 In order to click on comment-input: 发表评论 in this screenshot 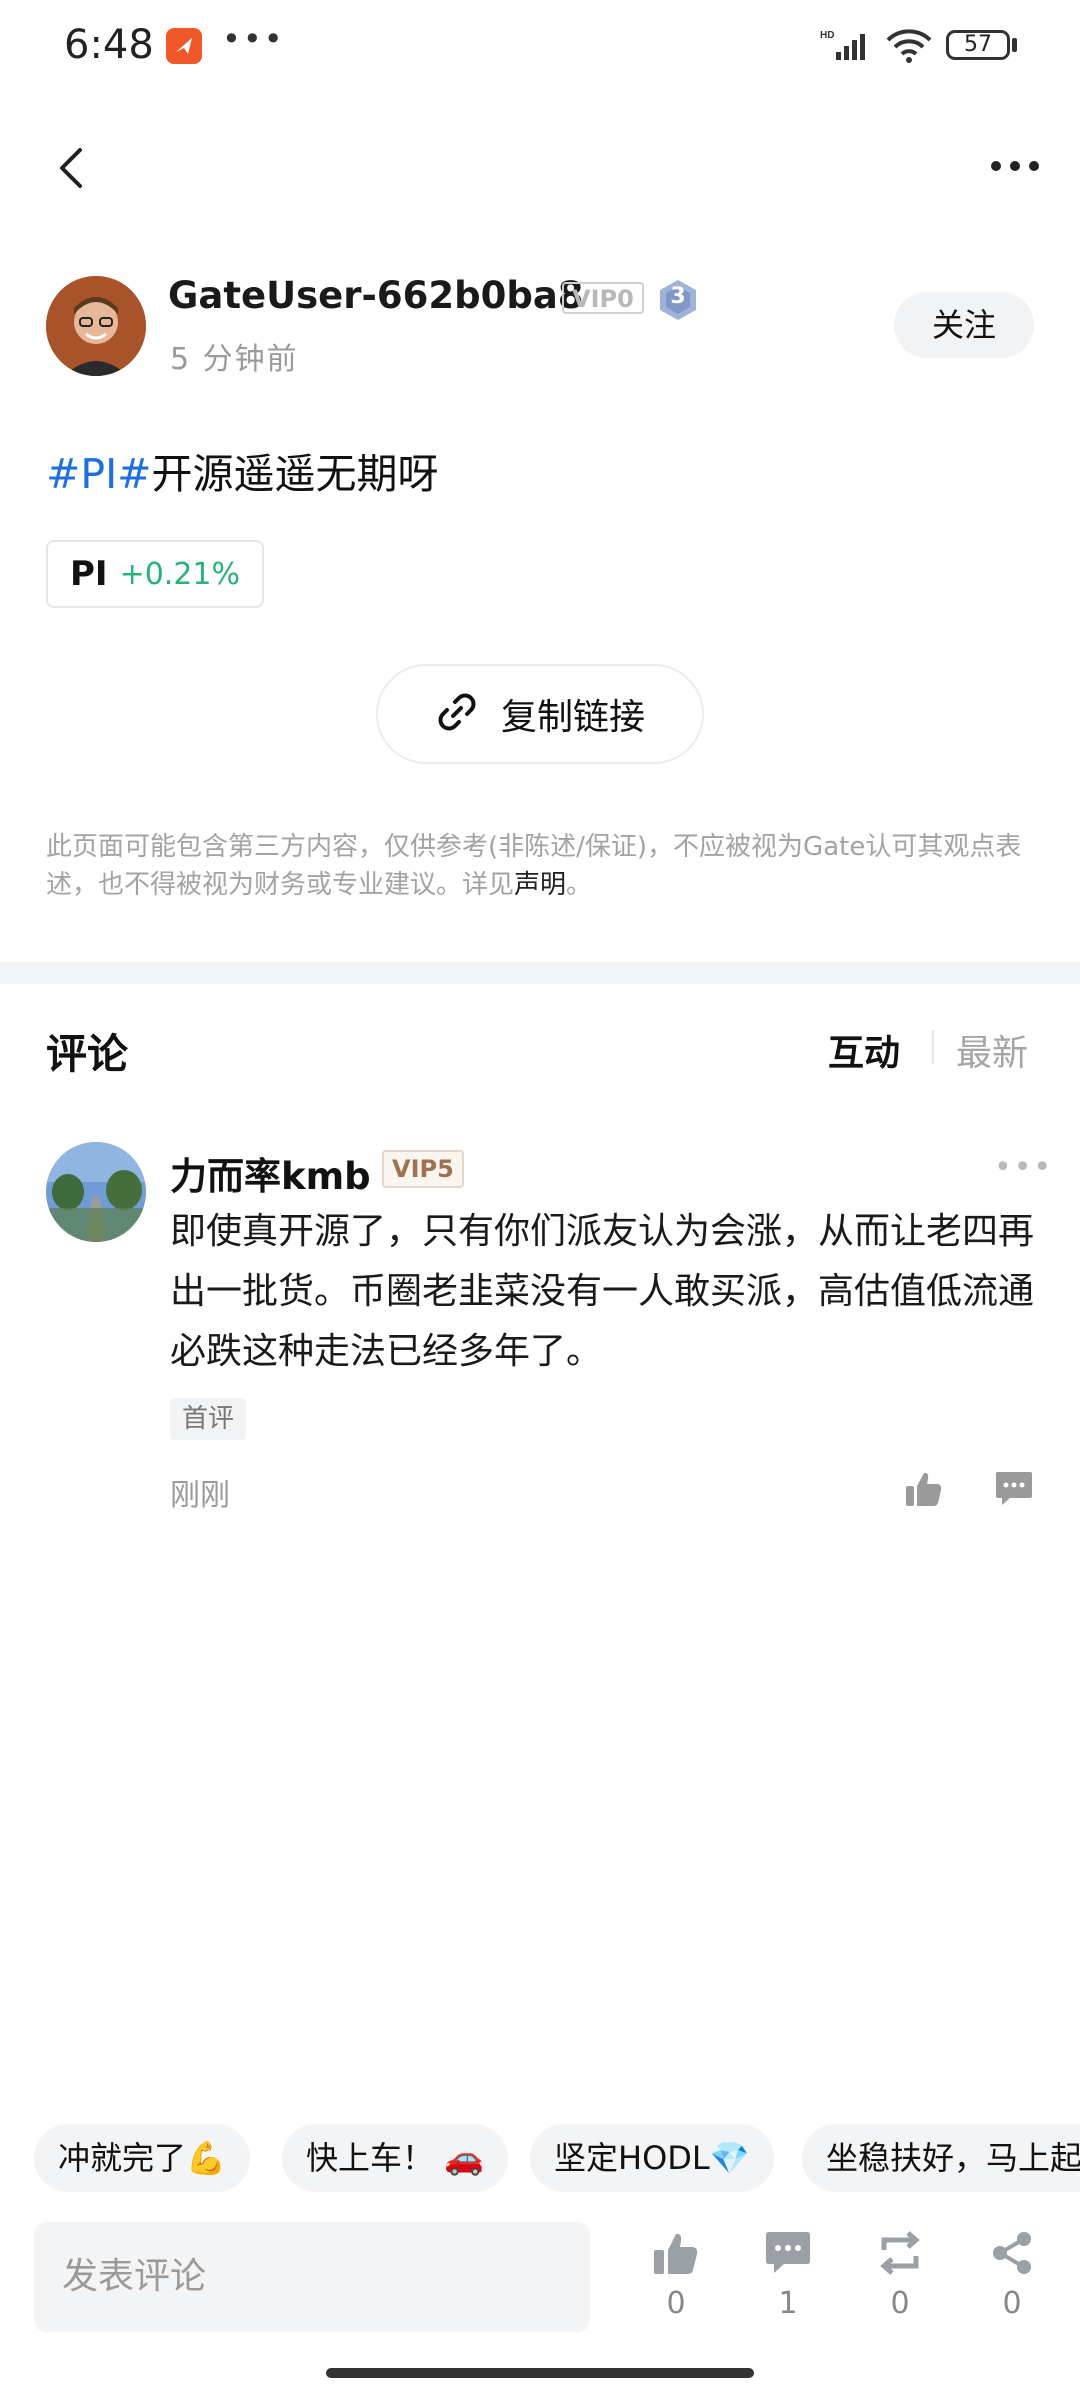, I will do `click(312, 2277)`.